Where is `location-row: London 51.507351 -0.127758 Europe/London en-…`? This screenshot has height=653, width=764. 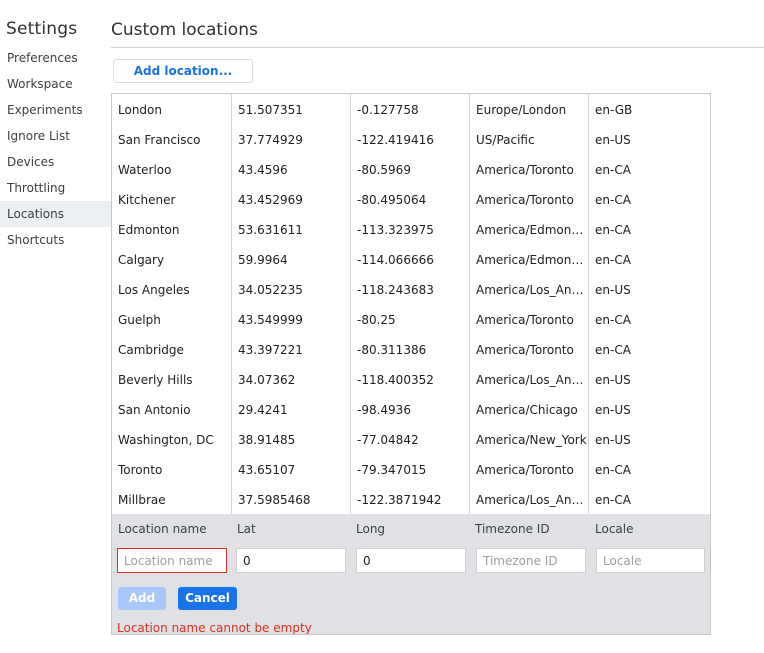 location-row: London 51.507351 -0.127758 Europe/London en-… is located at coordinates (411, 109).